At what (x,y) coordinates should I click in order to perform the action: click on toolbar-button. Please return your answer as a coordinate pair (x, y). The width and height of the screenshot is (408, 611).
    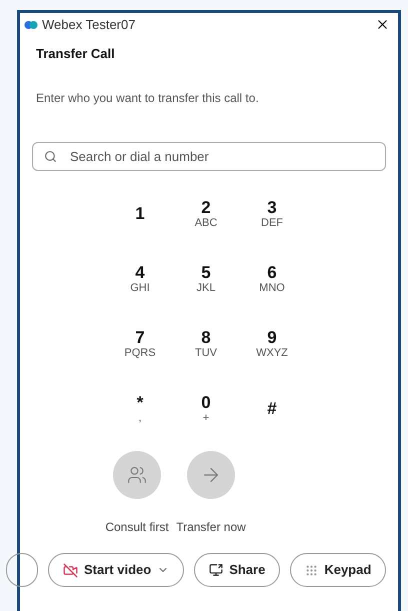
    Looking at the image, I should click on (22, 570).